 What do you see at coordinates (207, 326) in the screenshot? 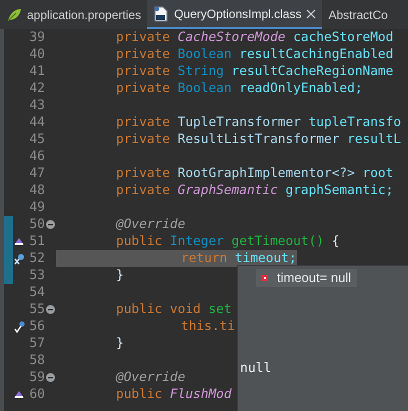
I see `code-line: this.ti` at bounding box center [207, 326].